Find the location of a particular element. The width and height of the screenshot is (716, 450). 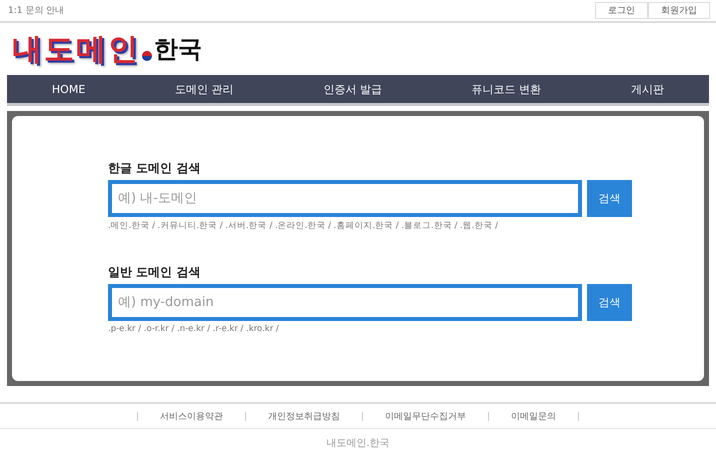

top-button: 회원가입 is located at coordinates (679, 10).